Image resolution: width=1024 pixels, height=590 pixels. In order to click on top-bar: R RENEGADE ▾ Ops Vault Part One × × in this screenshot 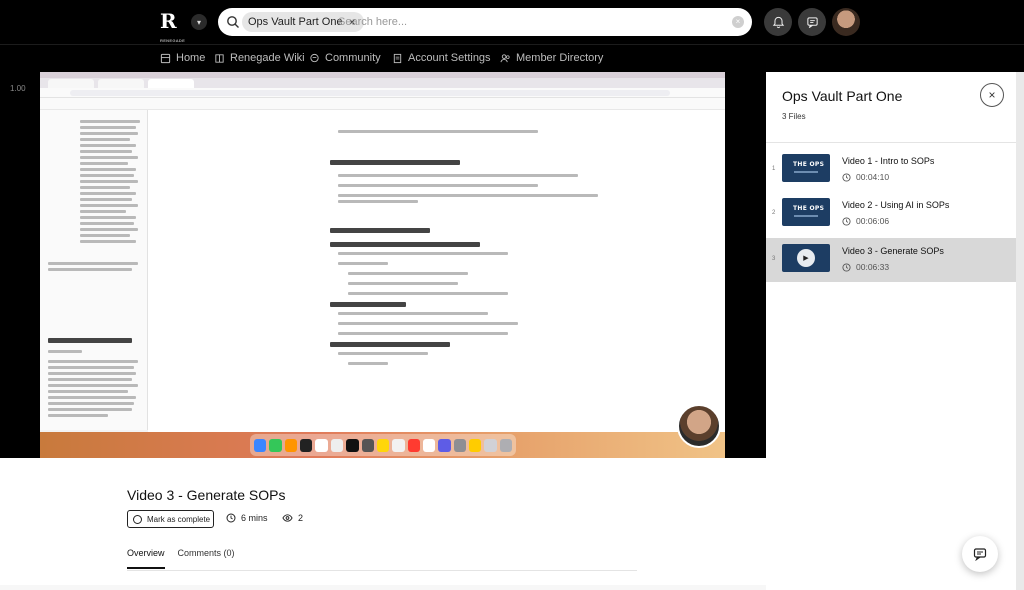, I will do `click(512, 22)`.